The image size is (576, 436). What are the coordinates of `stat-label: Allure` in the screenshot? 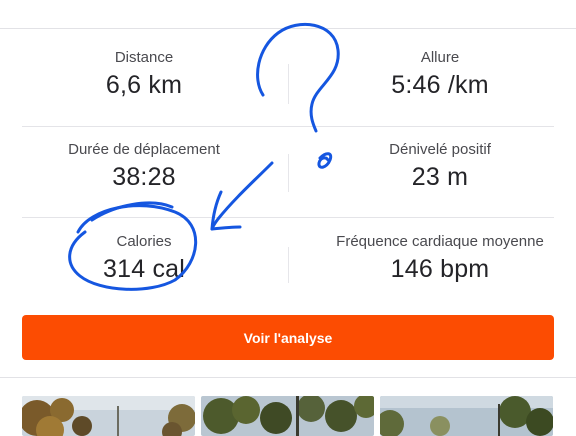 It's located at (440, 57).